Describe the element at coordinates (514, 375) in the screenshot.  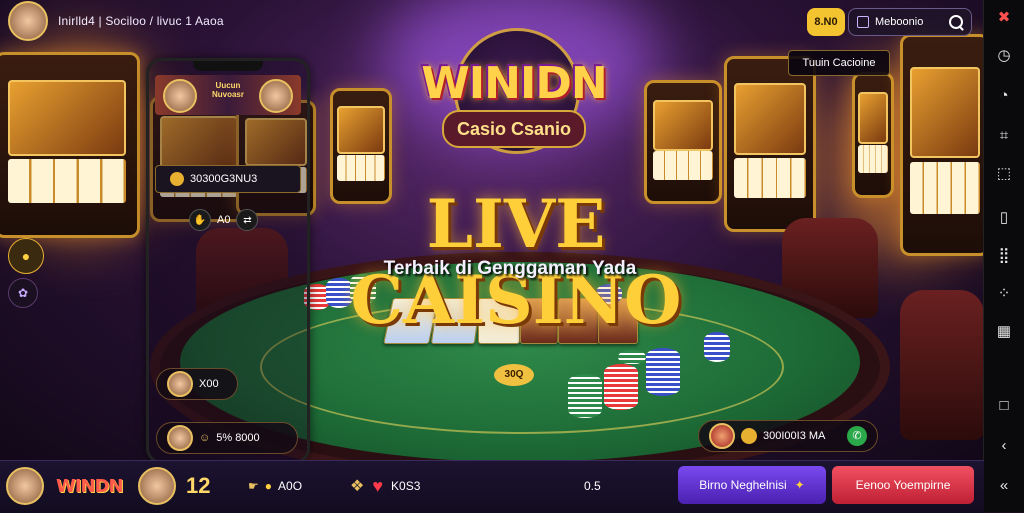
I see `bet-marker: 30Q` at that location.